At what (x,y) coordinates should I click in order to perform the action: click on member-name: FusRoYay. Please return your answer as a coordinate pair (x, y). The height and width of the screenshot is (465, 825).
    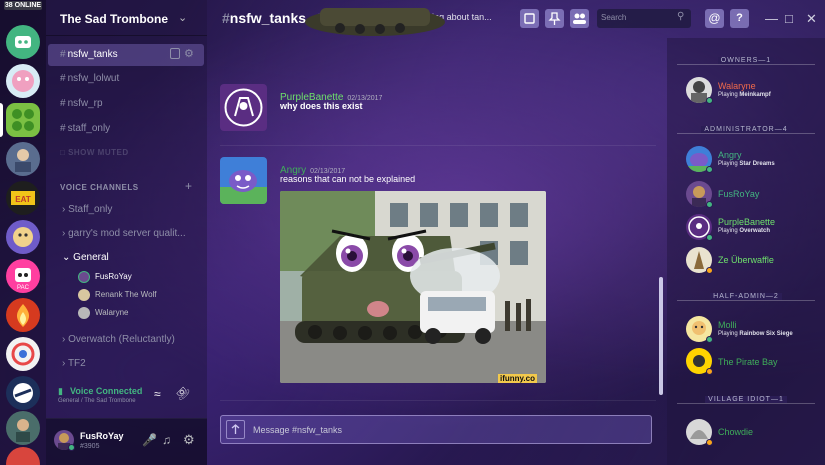
    Looking at the image, I should click on (738, 194).